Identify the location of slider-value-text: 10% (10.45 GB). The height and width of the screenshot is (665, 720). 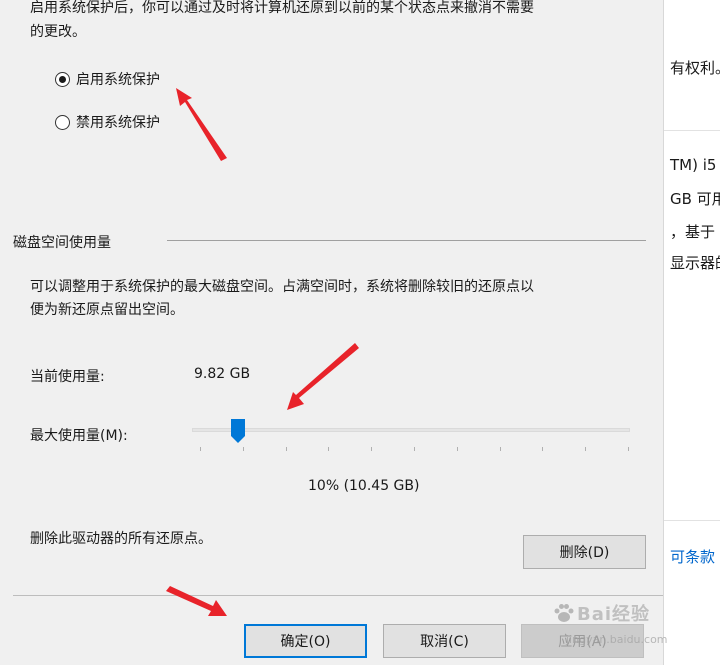
(364, 486).